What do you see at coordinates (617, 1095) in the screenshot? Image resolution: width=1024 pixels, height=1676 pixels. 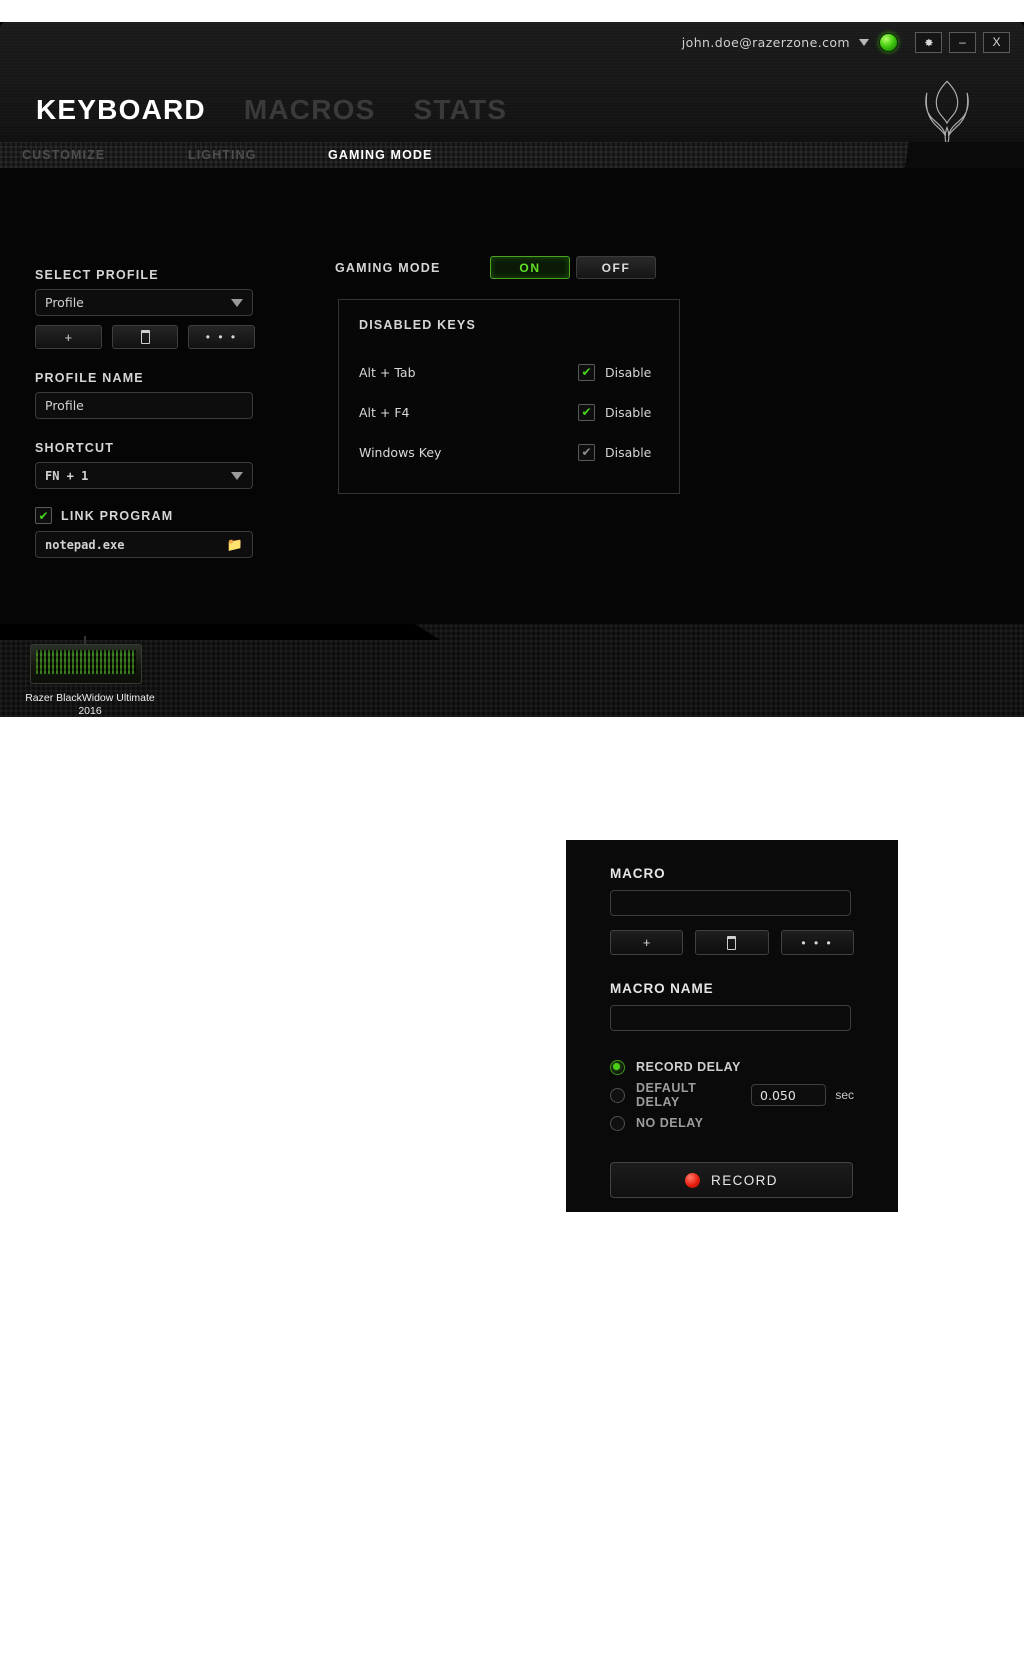 I see `default-delay-radio` at bounding box center [617, 1095].